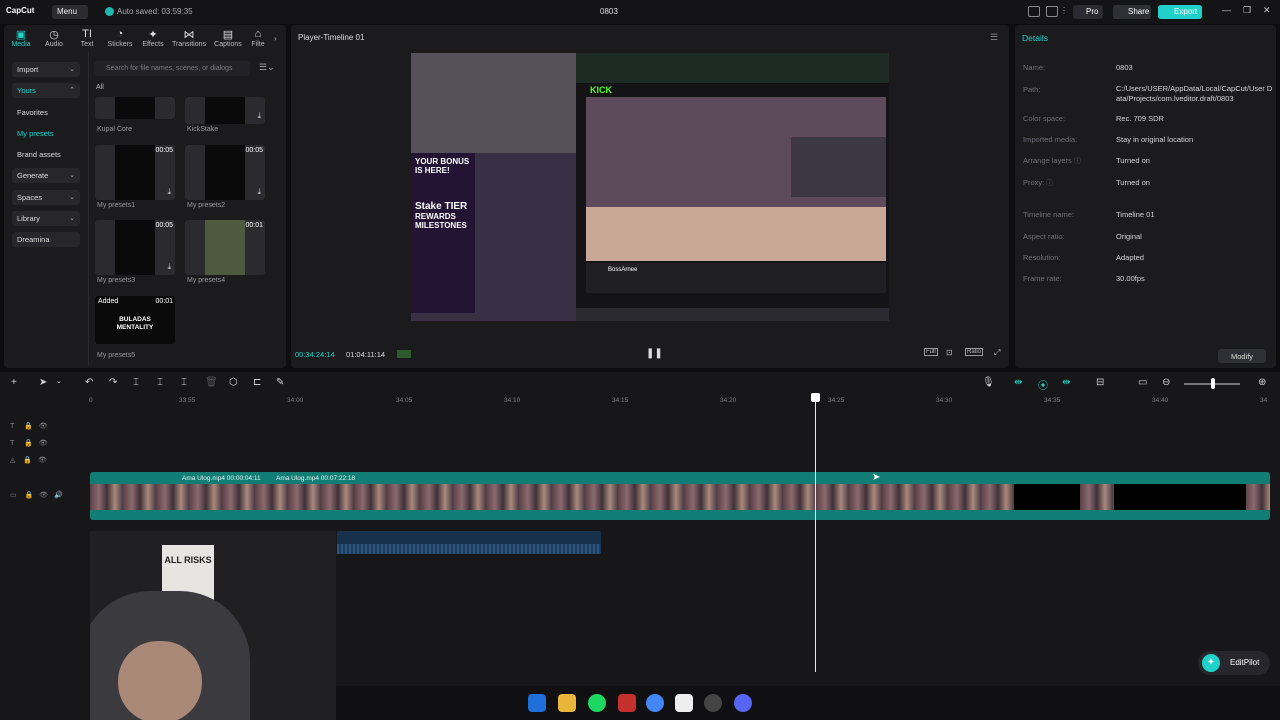  What do you see at coordinates (537, 703) in the screenshot?
I see `start-icon` at bounding box center [537, 703].